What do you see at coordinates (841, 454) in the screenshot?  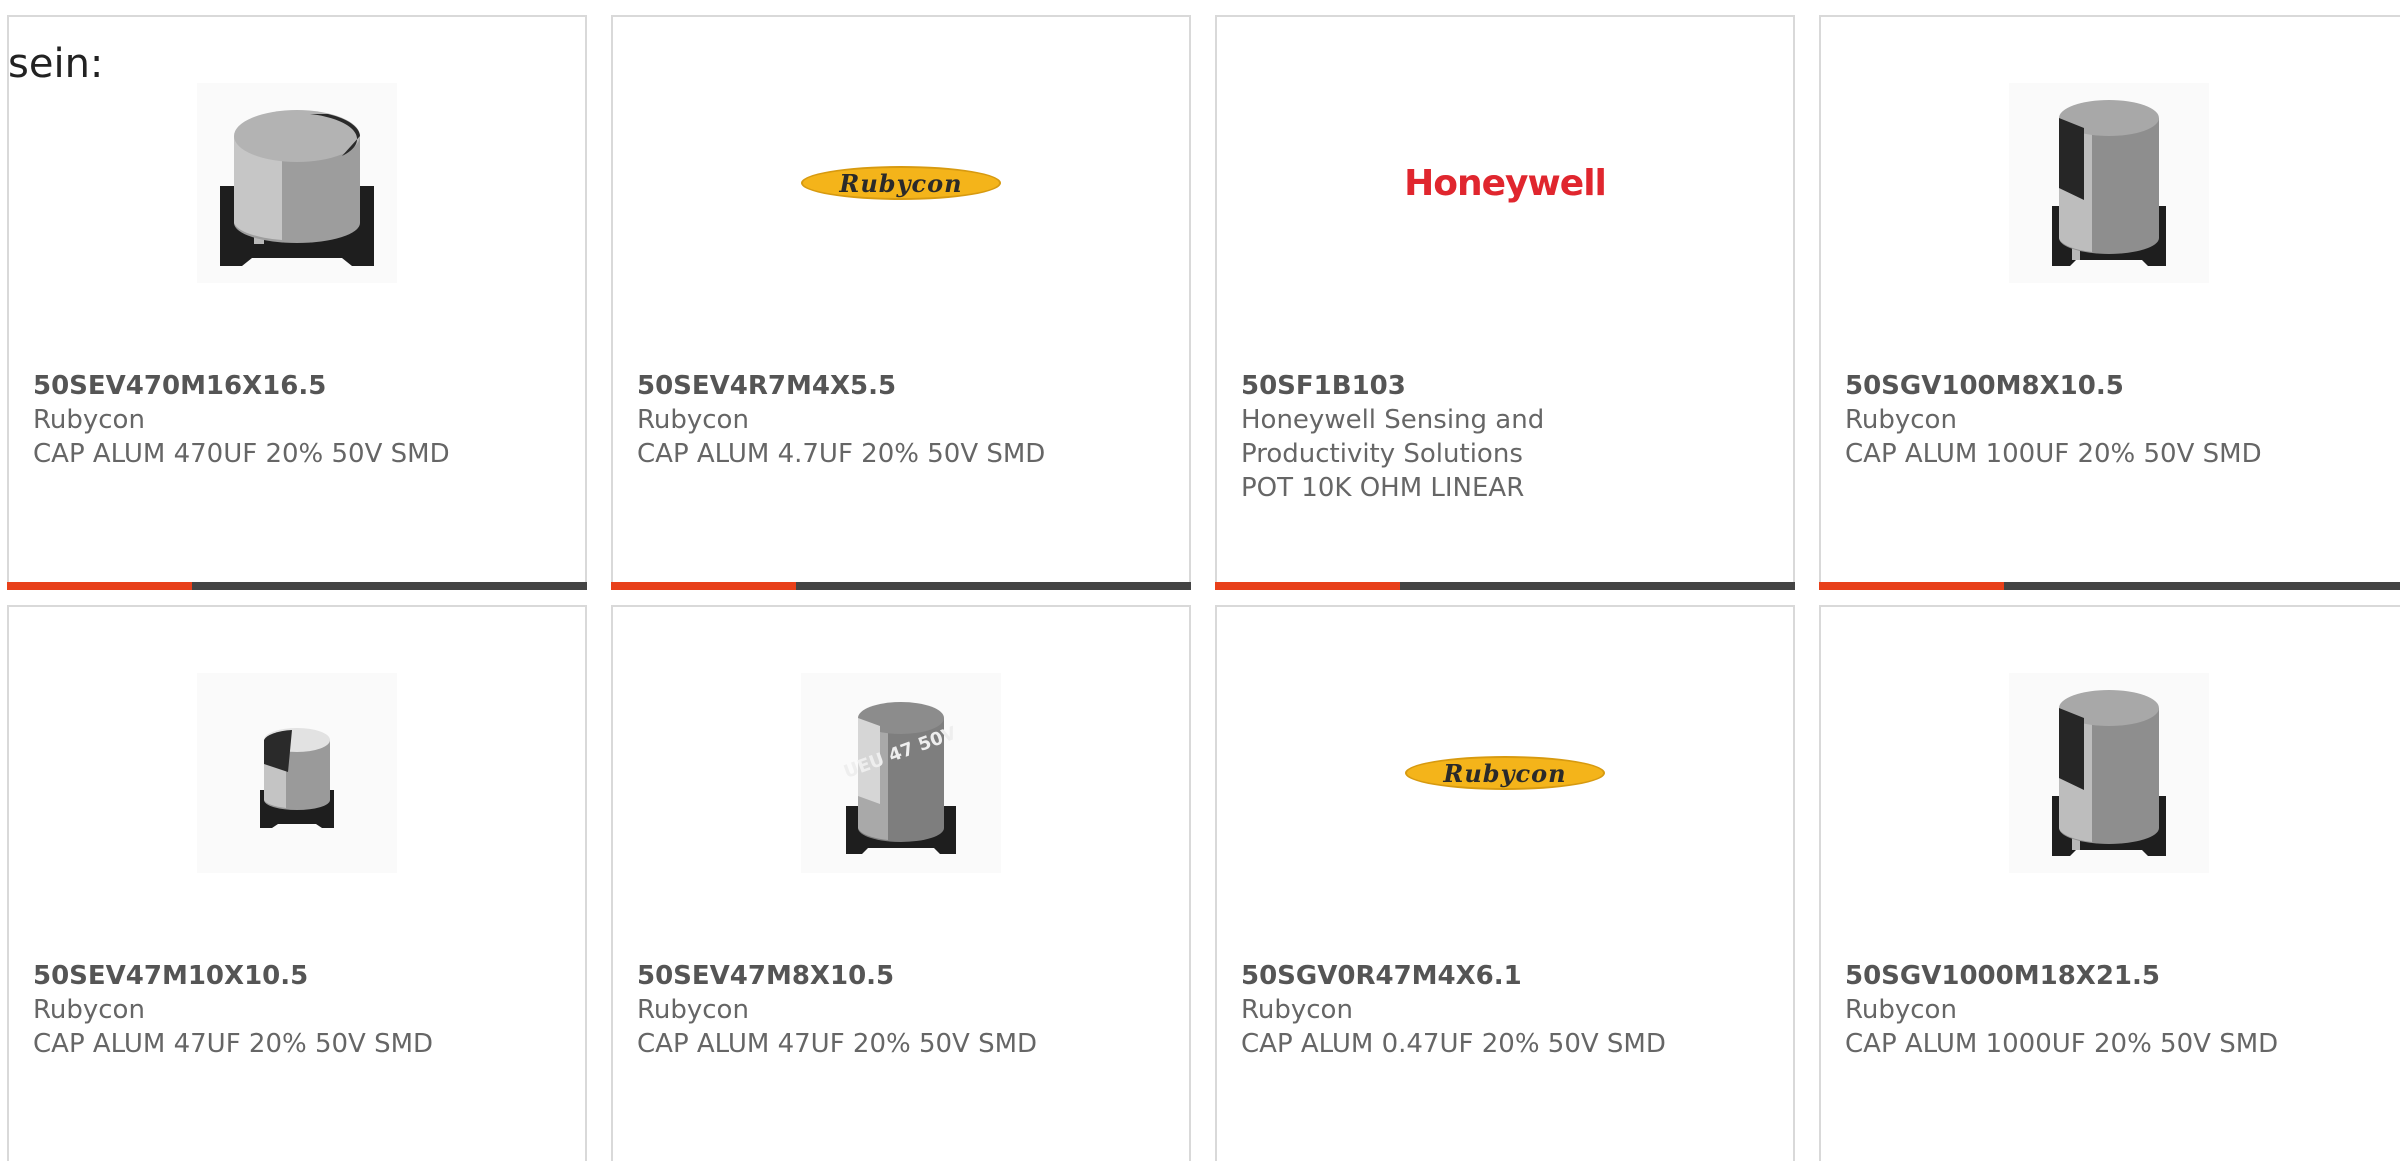 I see `product-description: CAP ALUM 4.7UF 20% 50V SMD` at bounding box center [841, 454].